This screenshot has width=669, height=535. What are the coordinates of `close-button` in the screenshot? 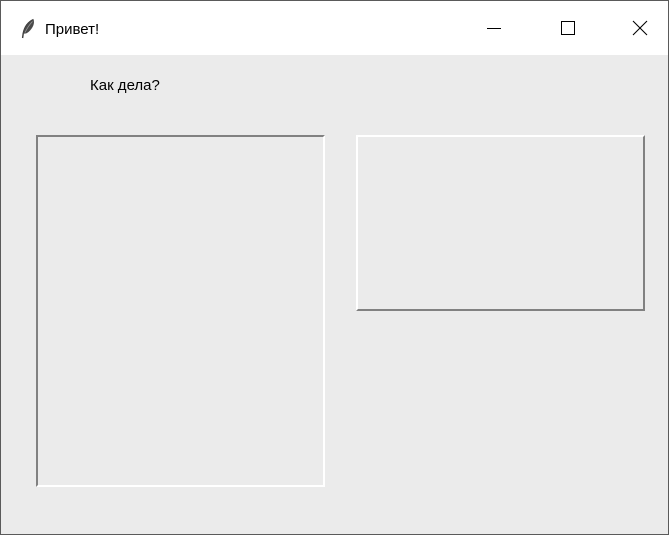 It's located at (640, 28).